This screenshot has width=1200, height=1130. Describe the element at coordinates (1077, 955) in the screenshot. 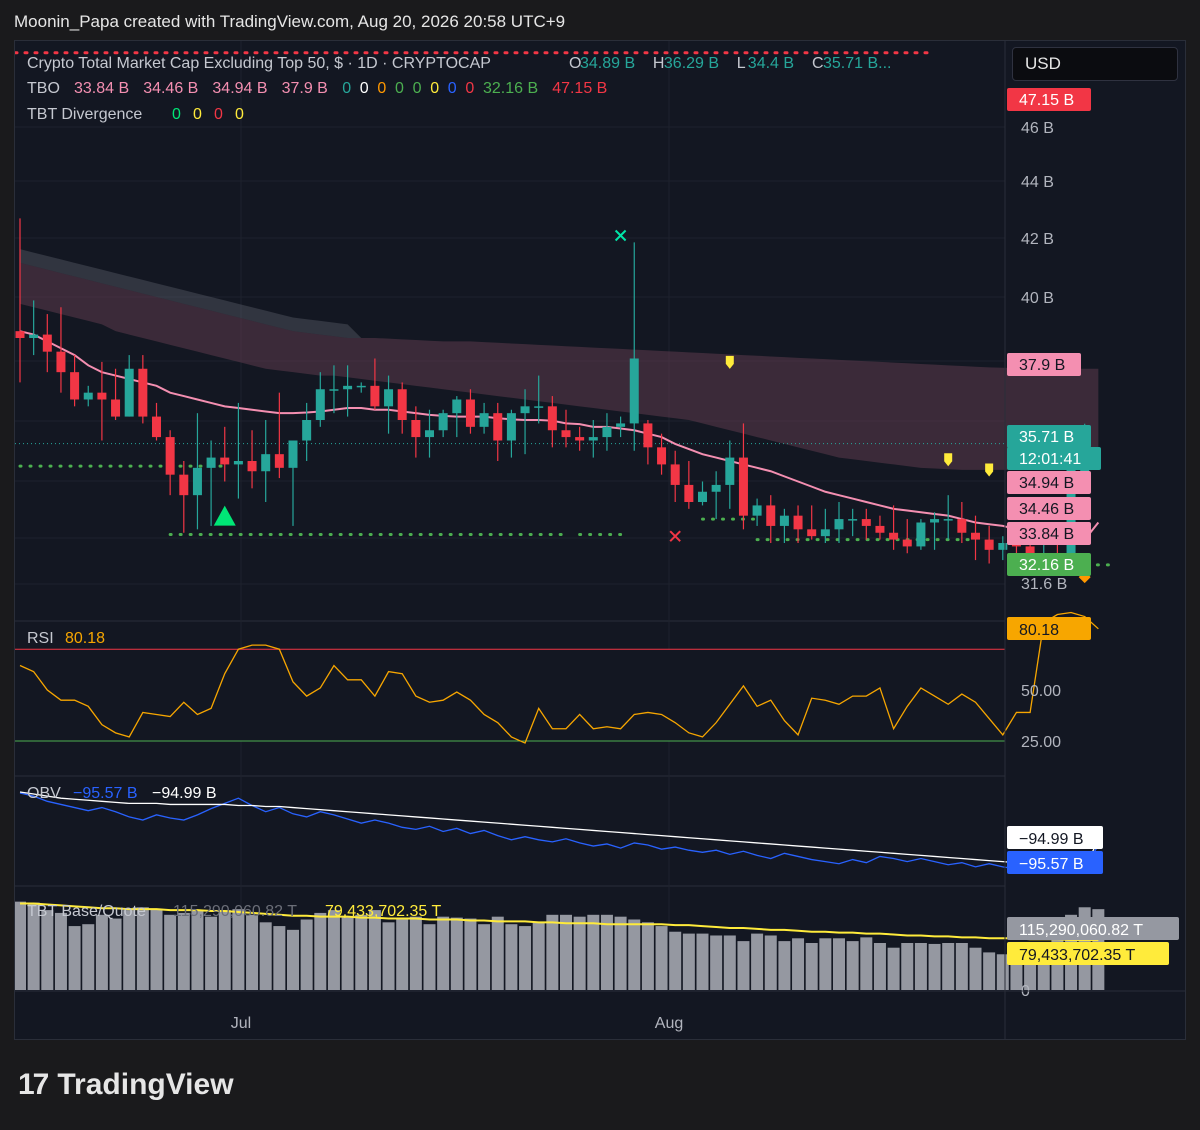

I see `volume-axis-label: 79,433,702.35 T` at that location.